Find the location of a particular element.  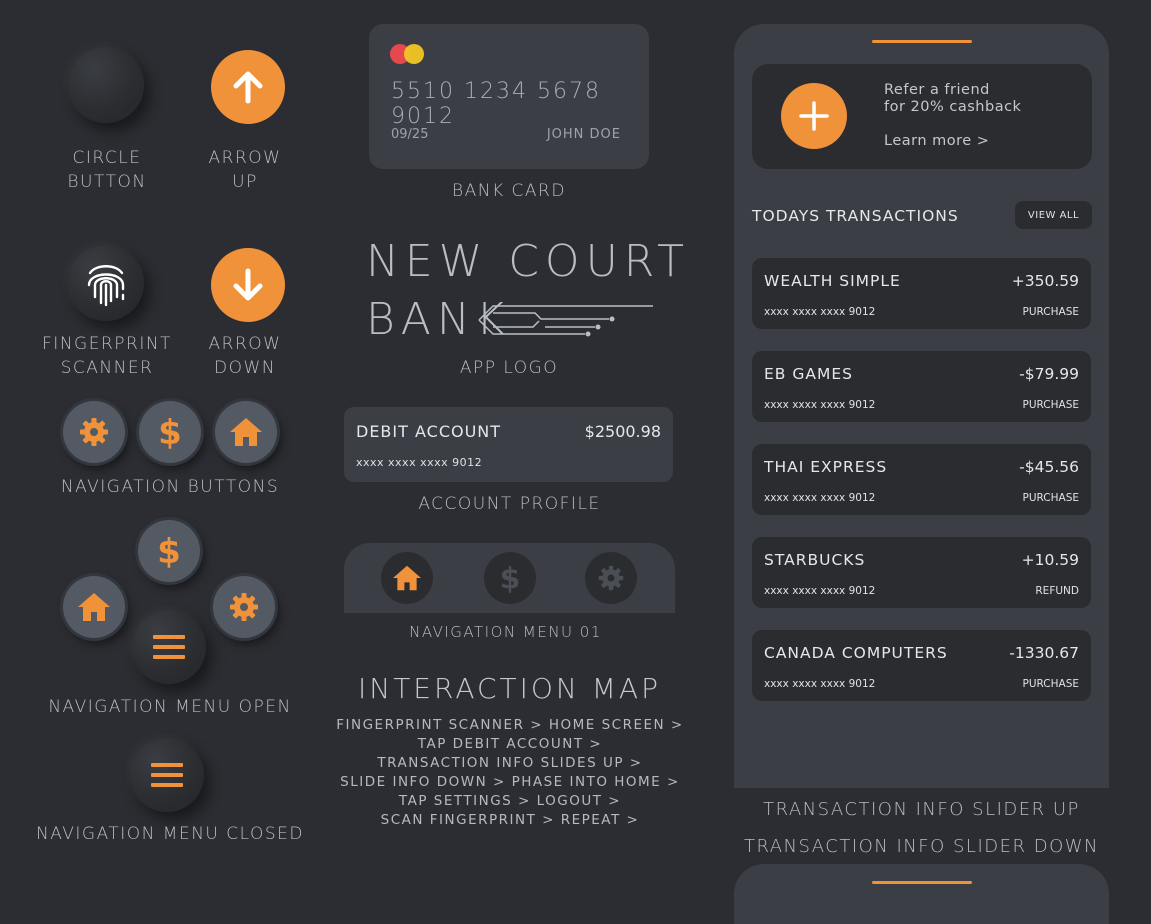

transaction-amount: +10.59 is located at coordinates (1050, 560).